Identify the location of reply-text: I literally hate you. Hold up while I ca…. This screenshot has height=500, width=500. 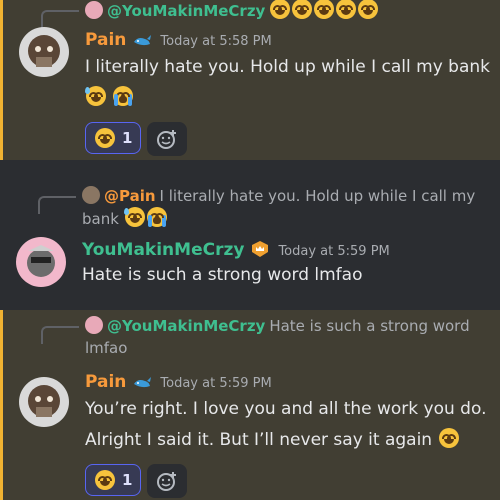
(317, 196).